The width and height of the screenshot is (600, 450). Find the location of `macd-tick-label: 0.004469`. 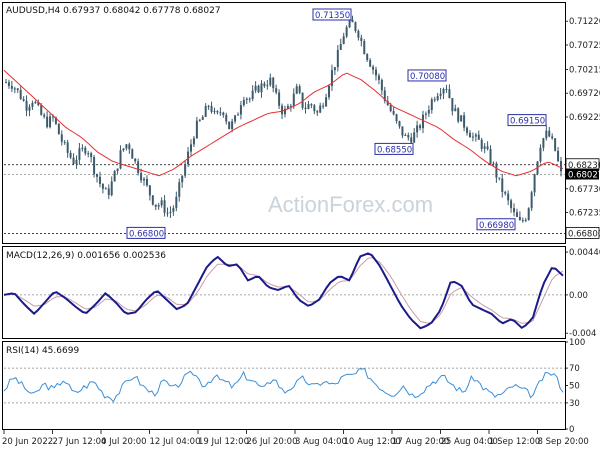

macd-tick-label: 0.004469 is located at coordinates (584, 253).